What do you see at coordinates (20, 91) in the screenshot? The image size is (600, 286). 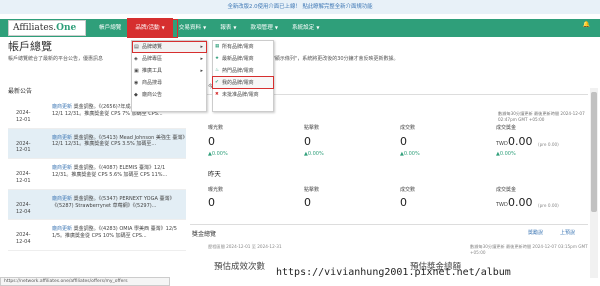 I see `announcements-heading: 最新公告` at bounding box center [20, 91].